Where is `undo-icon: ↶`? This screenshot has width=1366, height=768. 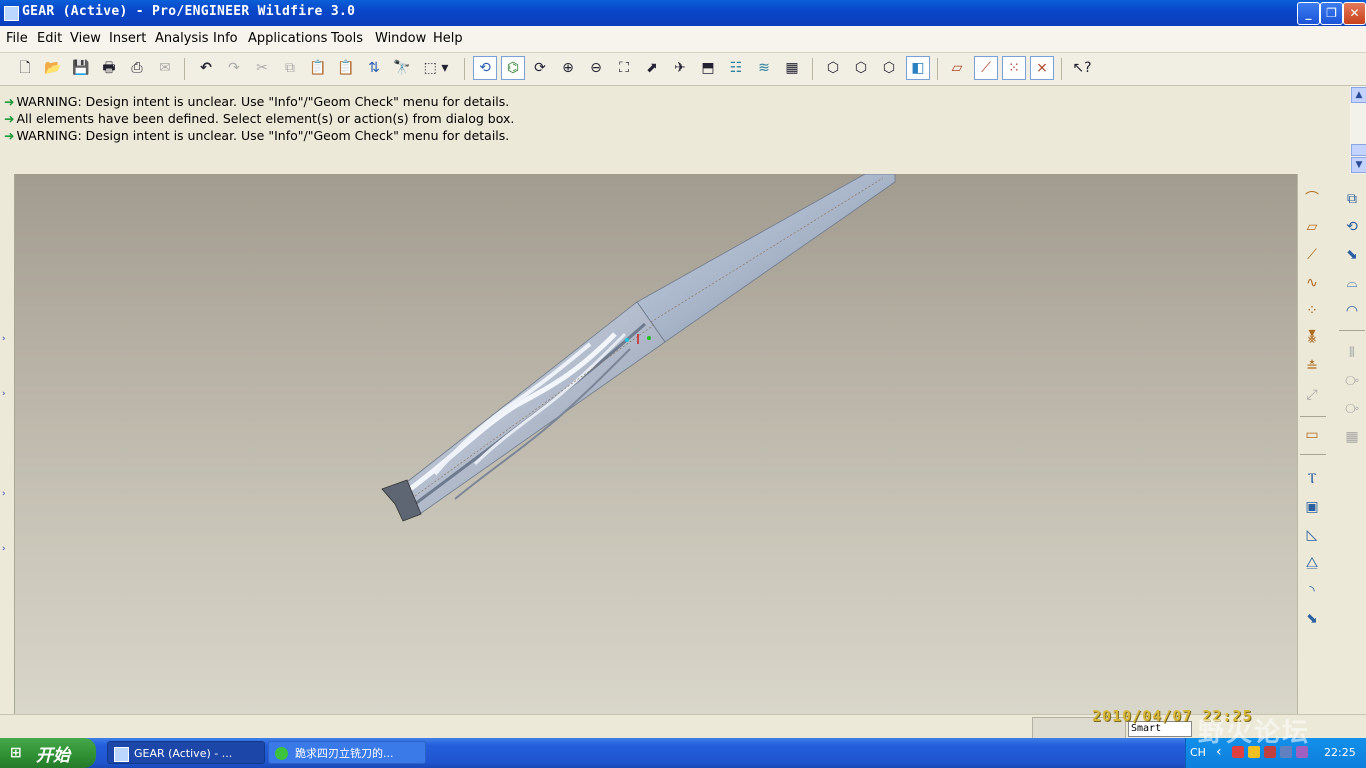 undo-icon: ↶ is located at coordinates (206, 68).